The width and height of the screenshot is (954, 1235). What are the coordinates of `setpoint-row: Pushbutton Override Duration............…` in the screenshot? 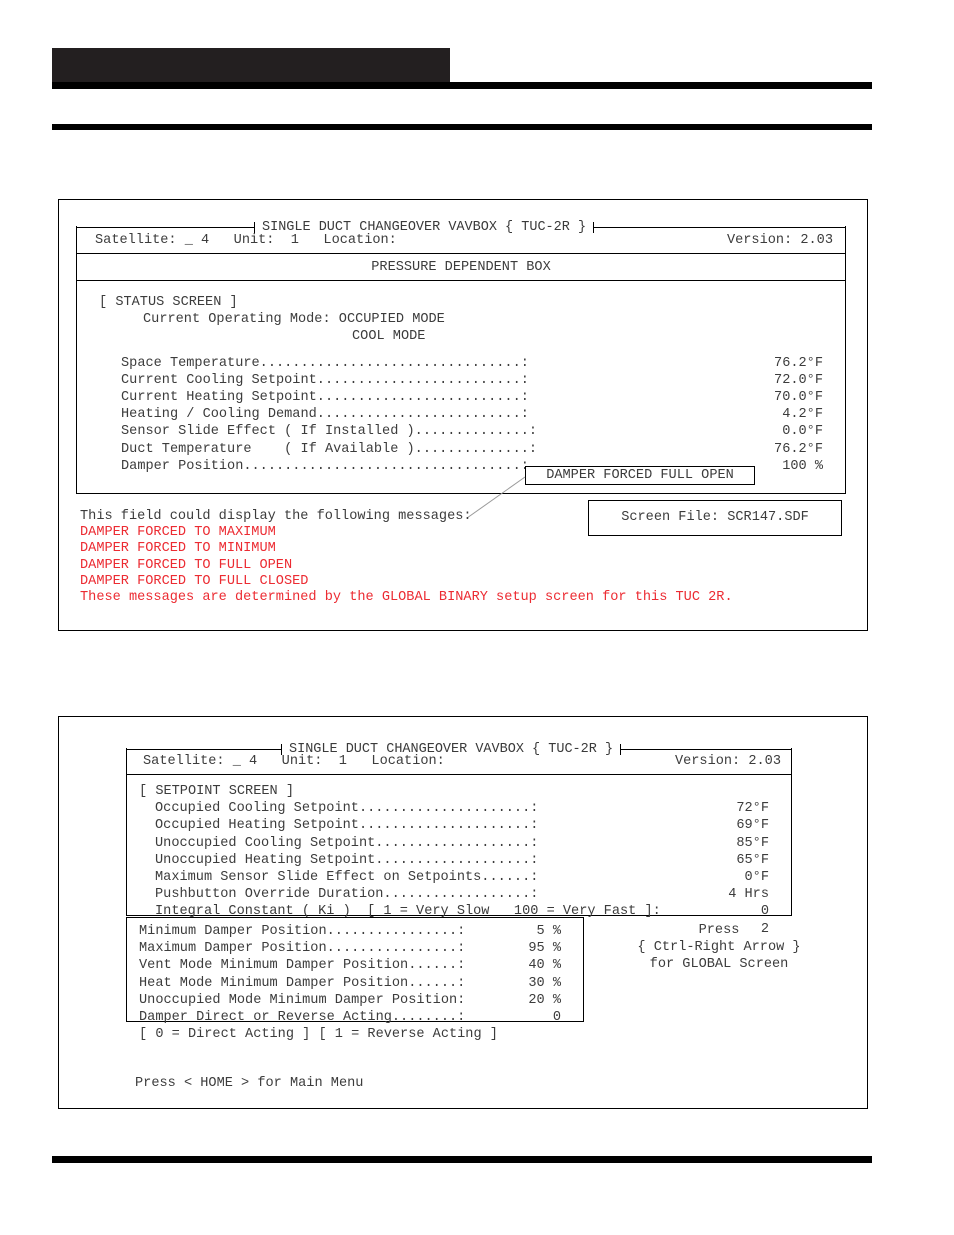 It's located at (459, 894).